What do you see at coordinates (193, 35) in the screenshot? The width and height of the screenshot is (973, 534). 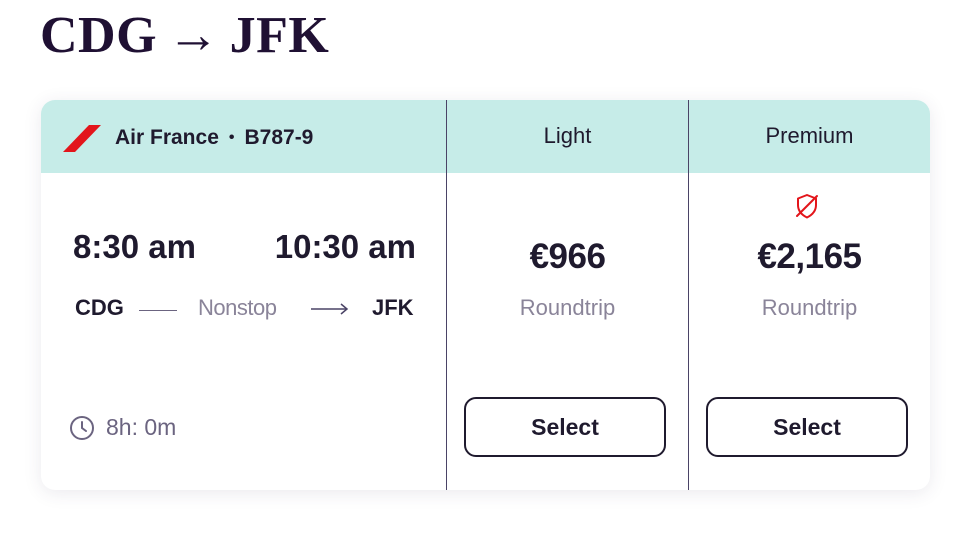 I see `route-arrow: →` at bounding box center [193, 35].